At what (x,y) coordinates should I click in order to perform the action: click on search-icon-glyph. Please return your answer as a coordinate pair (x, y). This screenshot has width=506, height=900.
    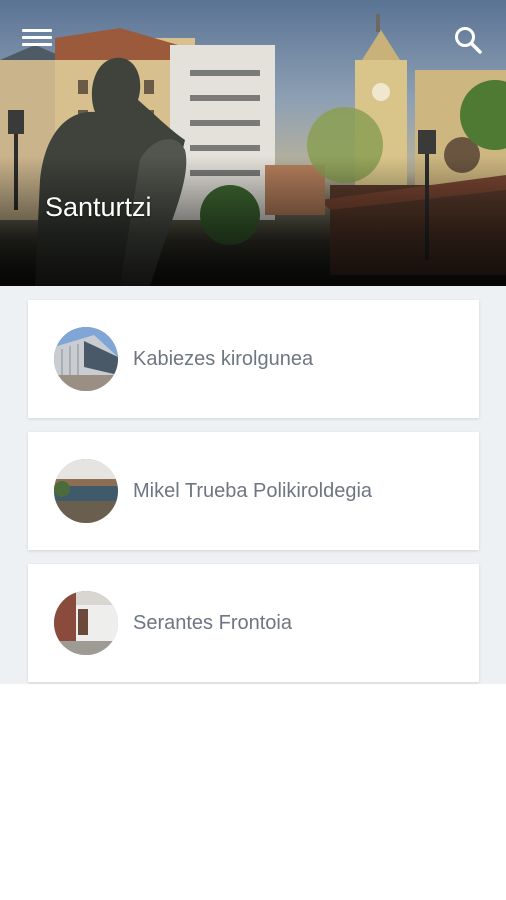
    Looking at the image, I should click on (468, 40).